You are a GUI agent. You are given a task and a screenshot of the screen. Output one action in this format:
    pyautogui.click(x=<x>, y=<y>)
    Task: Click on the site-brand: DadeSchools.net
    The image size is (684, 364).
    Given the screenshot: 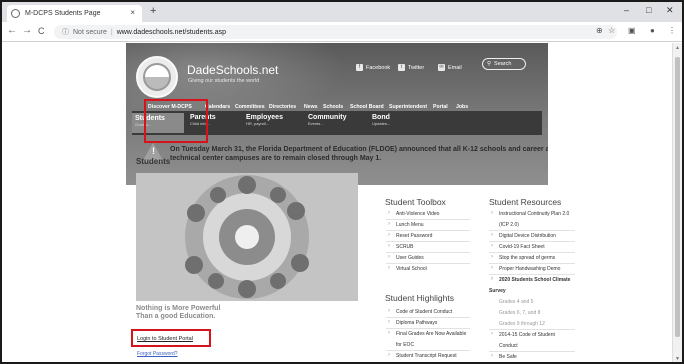 What is the action you would take?
    pyautogui.click(x=232, y=70)
    